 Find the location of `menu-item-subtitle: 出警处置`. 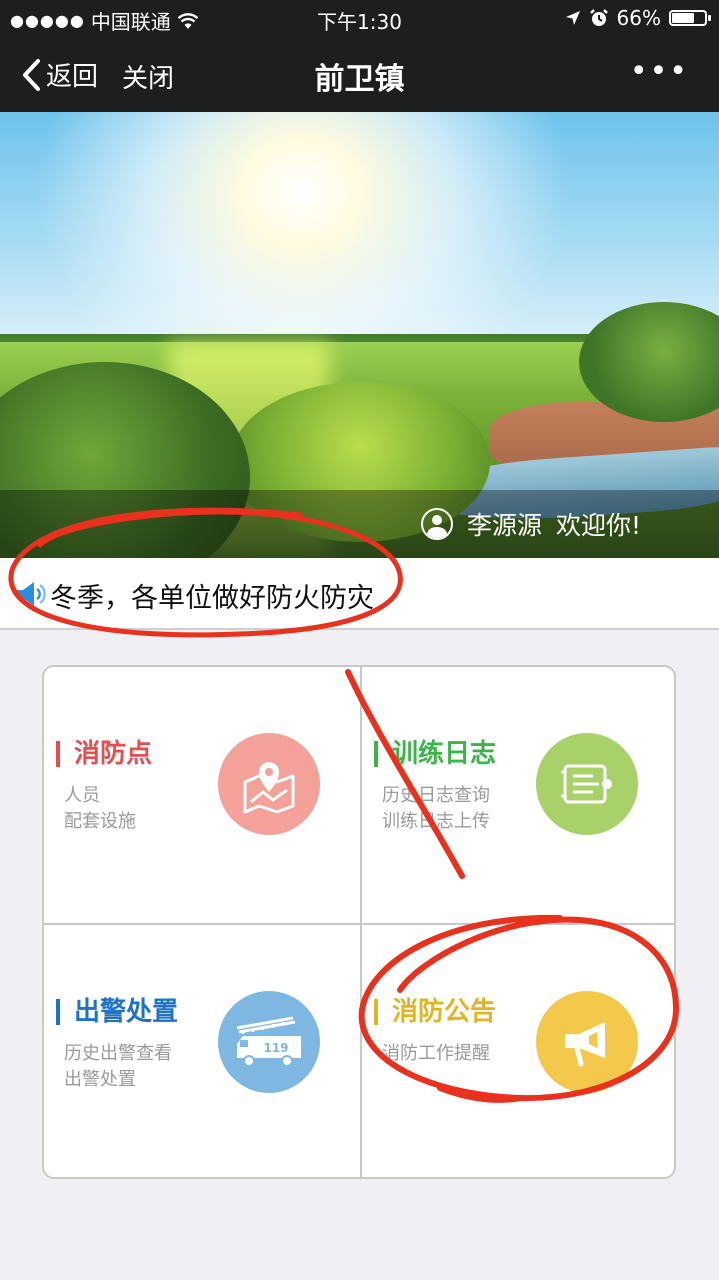

menu-item-subtitle: 出警处置 is located at coordinates (100, 1079).